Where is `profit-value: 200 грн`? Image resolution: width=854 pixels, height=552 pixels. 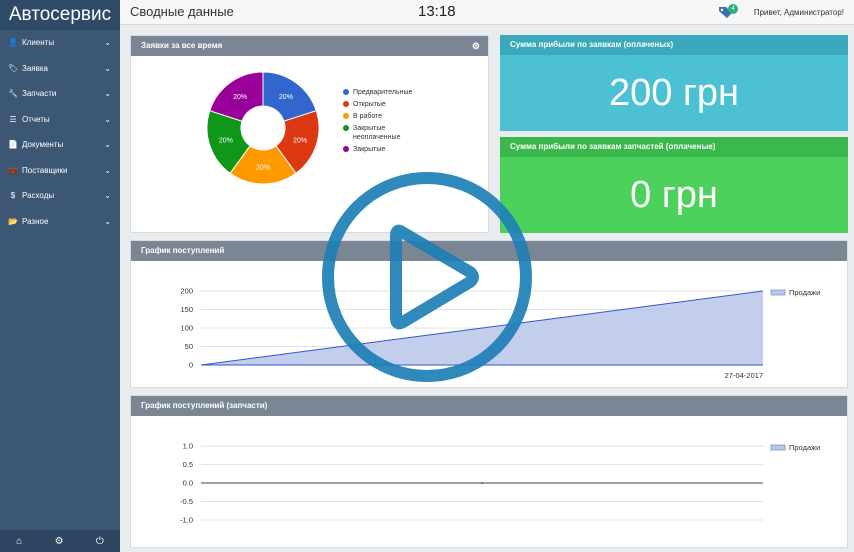 profit-value: 200 грн is located at coordinates (674, 93).